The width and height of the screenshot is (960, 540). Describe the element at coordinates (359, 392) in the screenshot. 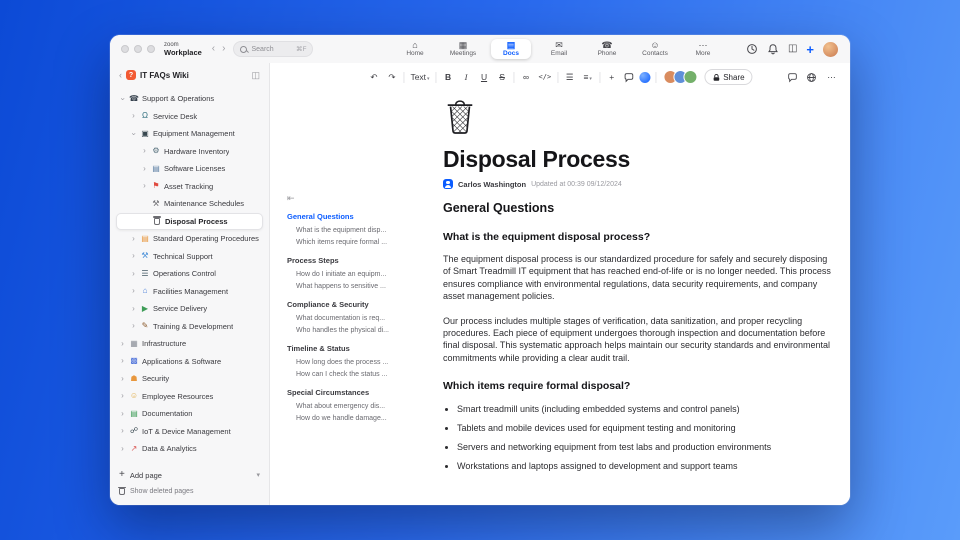

I see `toc-section-special-circumstances: Special Circumstances` at that location.